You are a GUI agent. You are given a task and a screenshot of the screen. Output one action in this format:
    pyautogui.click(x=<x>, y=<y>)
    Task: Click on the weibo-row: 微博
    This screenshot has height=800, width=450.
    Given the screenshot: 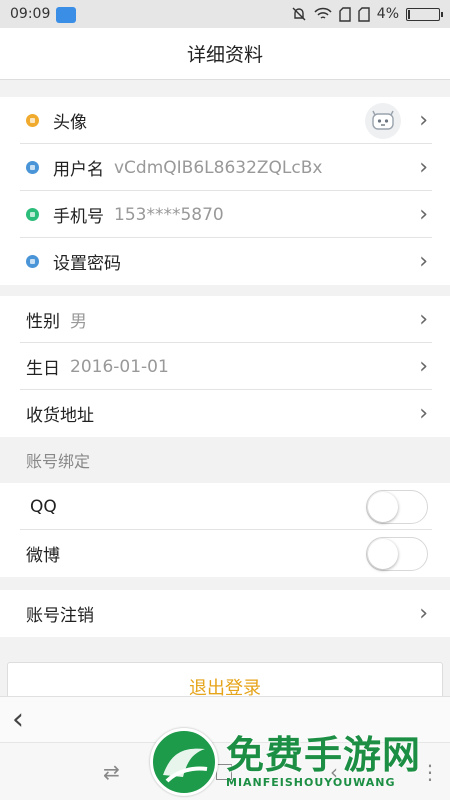 What is the action you would take?
    pyautogui.click(x=225, y=553)
    